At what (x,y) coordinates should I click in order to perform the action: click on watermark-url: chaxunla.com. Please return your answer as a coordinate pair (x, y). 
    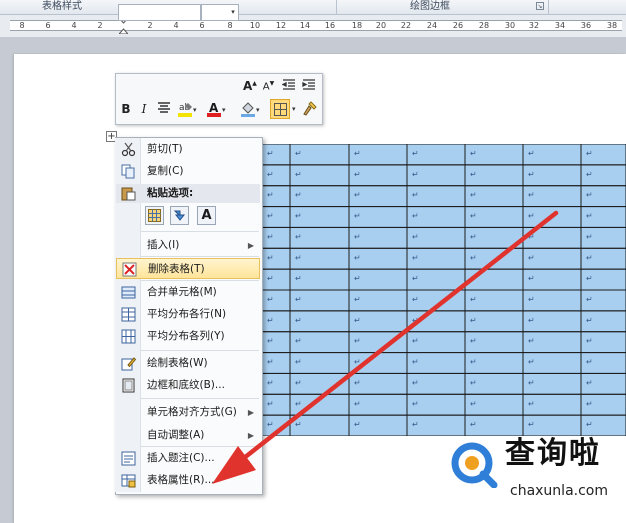
    Looking at the image, I should click on (559, 491).